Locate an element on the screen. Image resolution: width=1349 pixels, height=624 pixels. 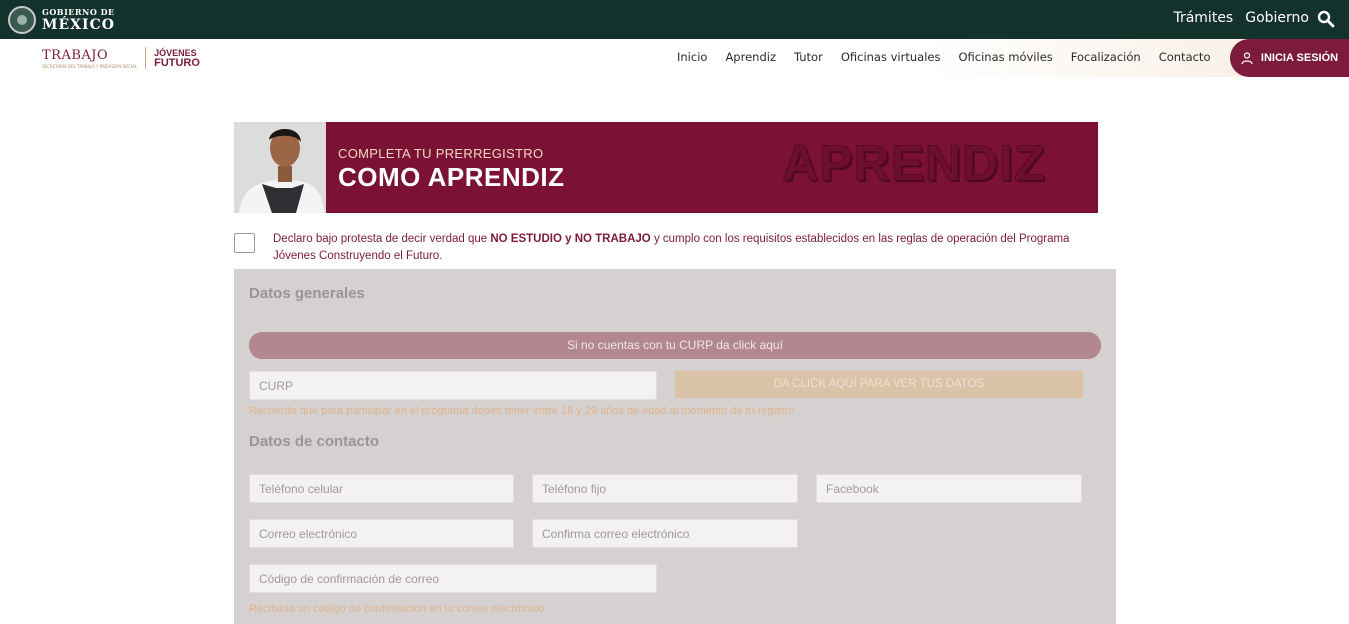
banner-title: COMO APRENDIZ is located at coordinates (451, 177).